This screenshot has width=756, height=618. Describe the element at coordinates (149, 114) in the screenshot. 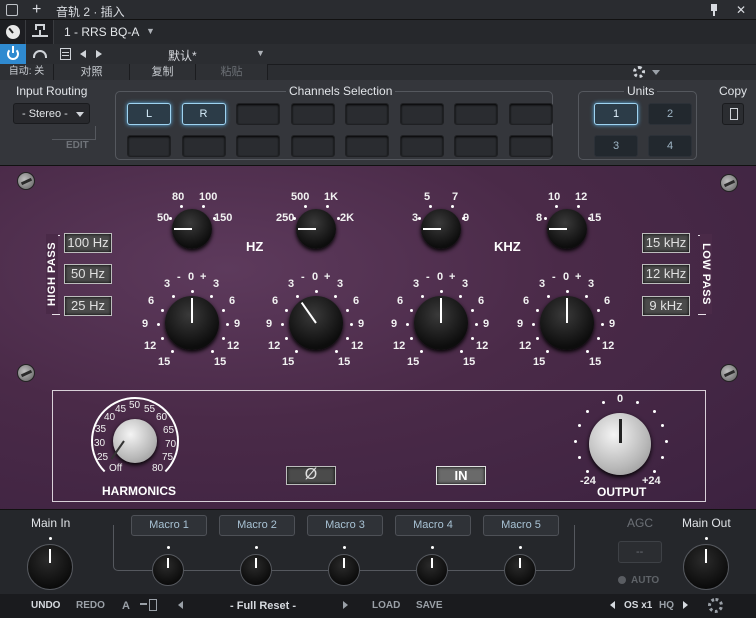

I see `channel-l-button: L` at that location.